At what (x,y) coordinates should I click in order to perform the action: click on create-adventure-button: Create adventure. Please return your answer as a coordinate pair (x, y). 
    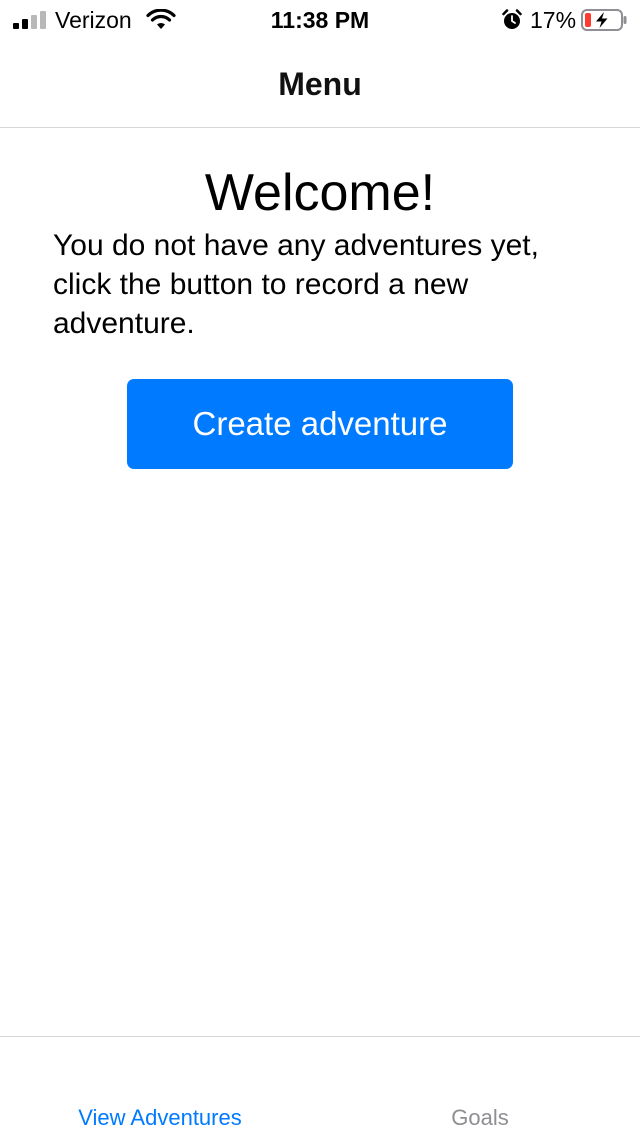
    Looking at the image, I should click on (320, 424).